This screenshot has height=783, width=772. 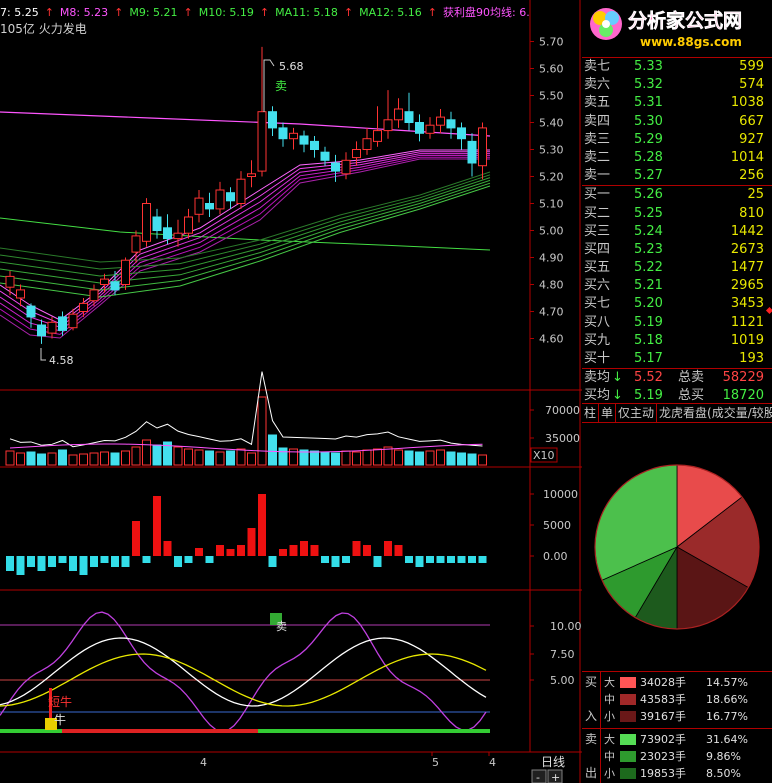 I want to click on period-label: 日线, so click(x=553, y=762).